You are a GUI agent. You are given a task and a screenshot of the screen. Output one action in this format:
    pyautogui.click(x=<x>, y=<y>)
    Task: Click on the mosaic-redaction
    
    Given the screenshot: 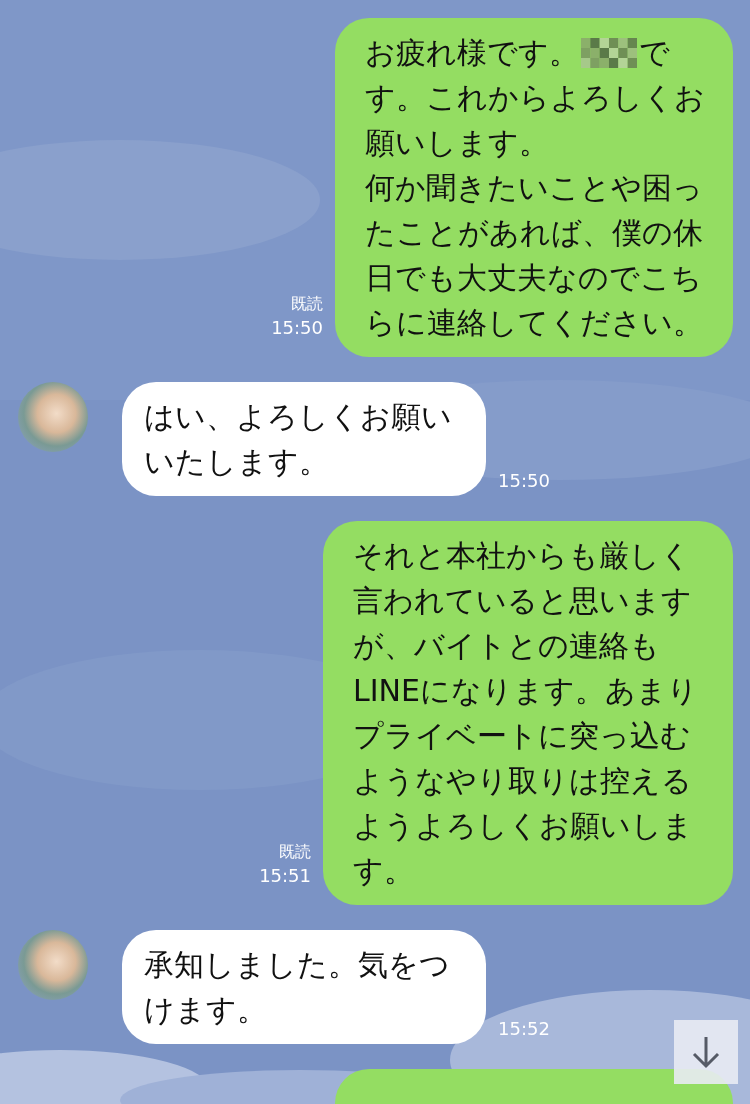 What is the action you would take?
    pyautogui.click(x=609, y=52)
    